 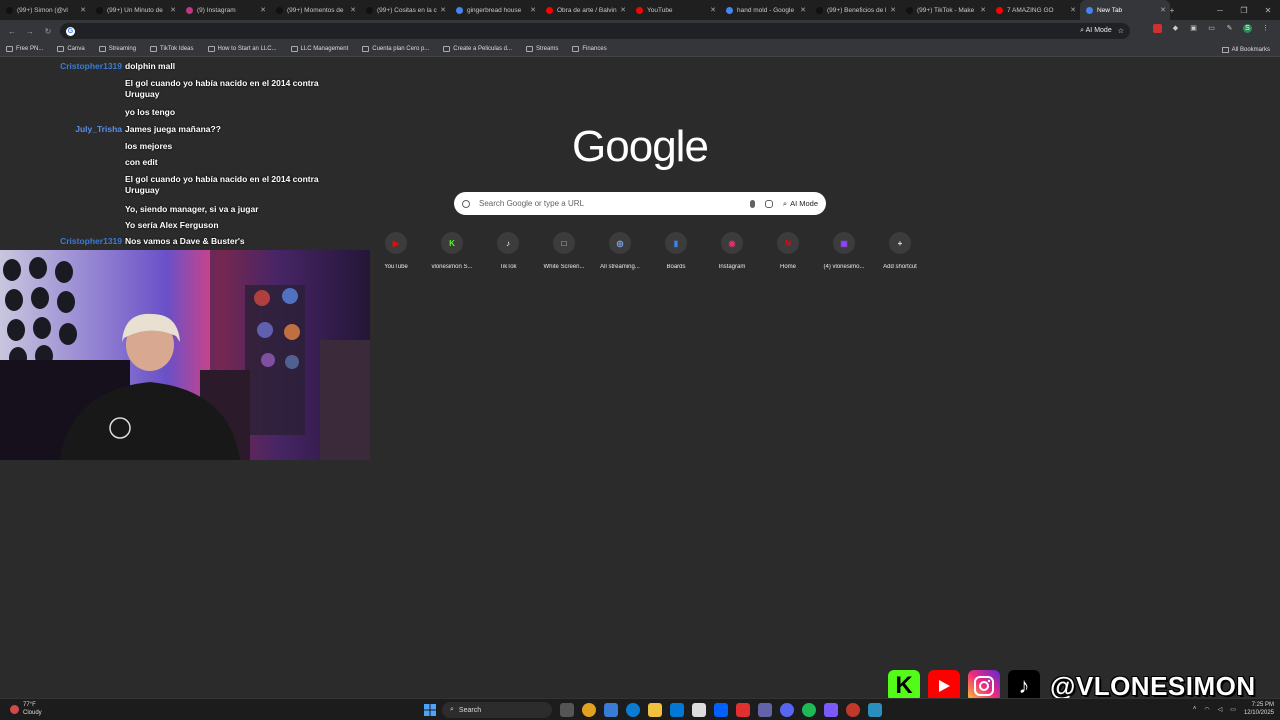 What do you see at coordinates (366, 49) in the screenshot?
I see `bookmark-icon` at bounding box center [366, 49].